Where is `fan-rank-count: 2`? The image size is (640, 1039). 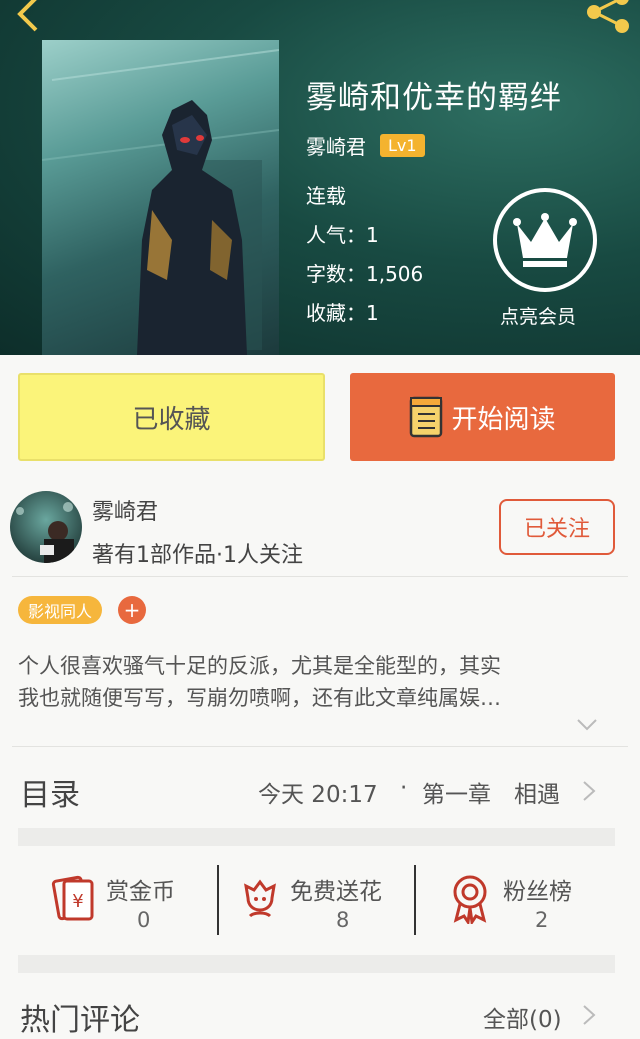
fan-rank-count: 2 is located at coordinates (542, 920).